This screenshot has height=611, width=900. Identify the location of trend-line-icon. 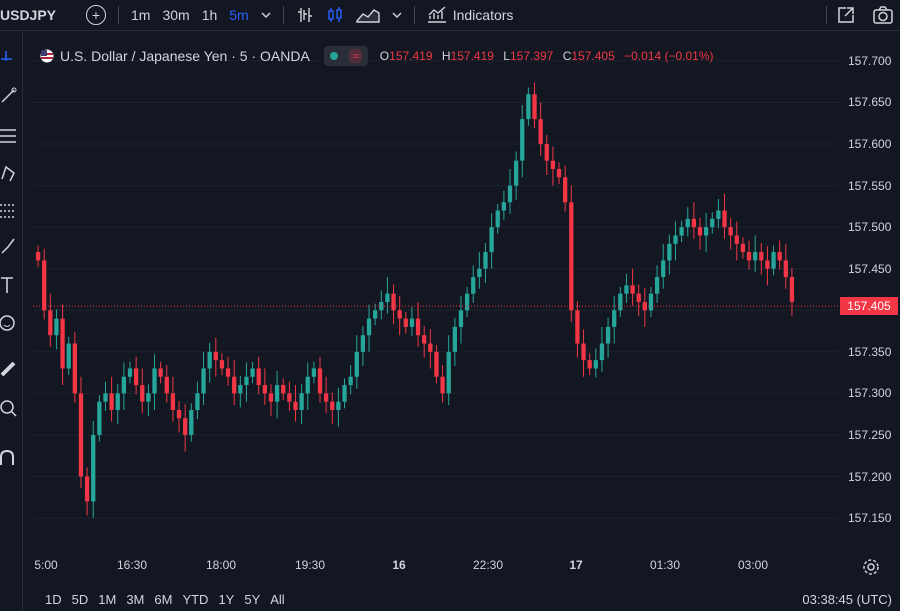
(10, 96).